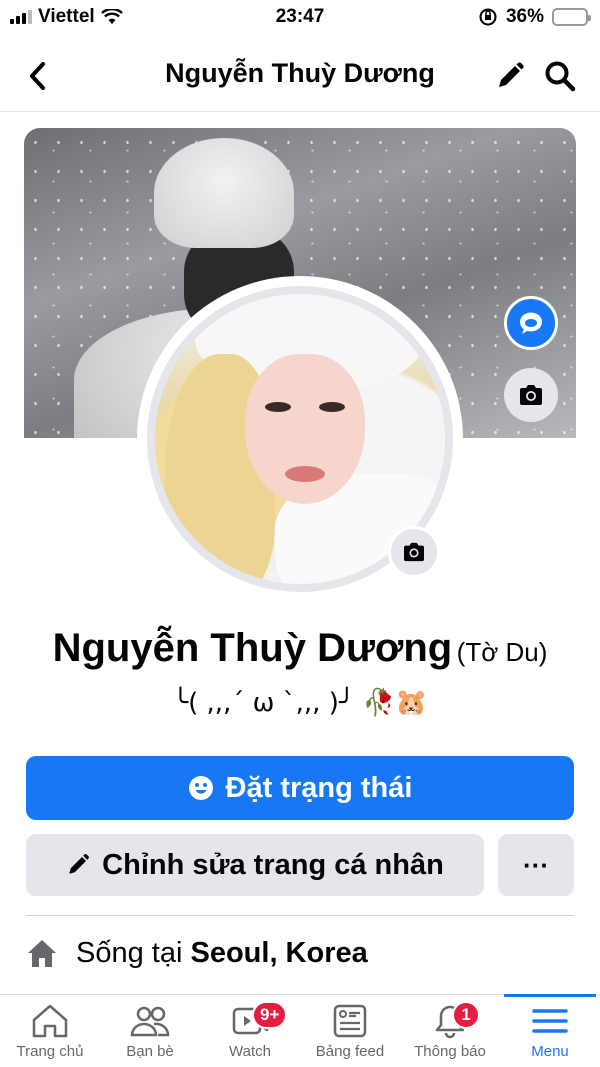  Describe the element at coordinates (300, 915) in the screenshot. I see `divider` at that location.